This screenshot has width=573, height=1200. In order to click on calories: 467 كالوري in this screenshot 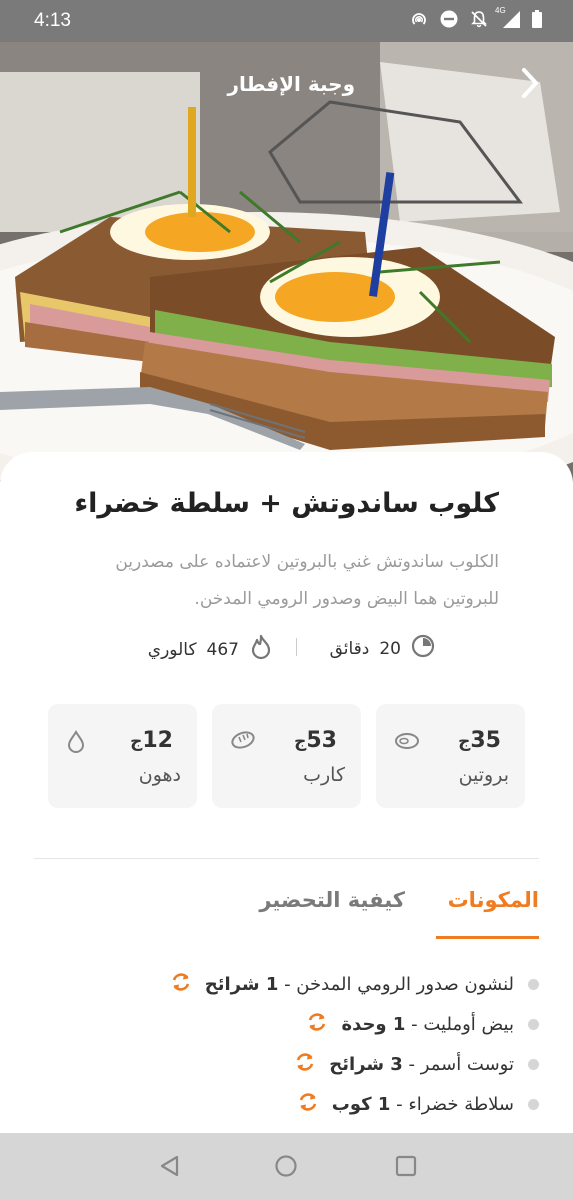, I will do `click(210, 649)`.